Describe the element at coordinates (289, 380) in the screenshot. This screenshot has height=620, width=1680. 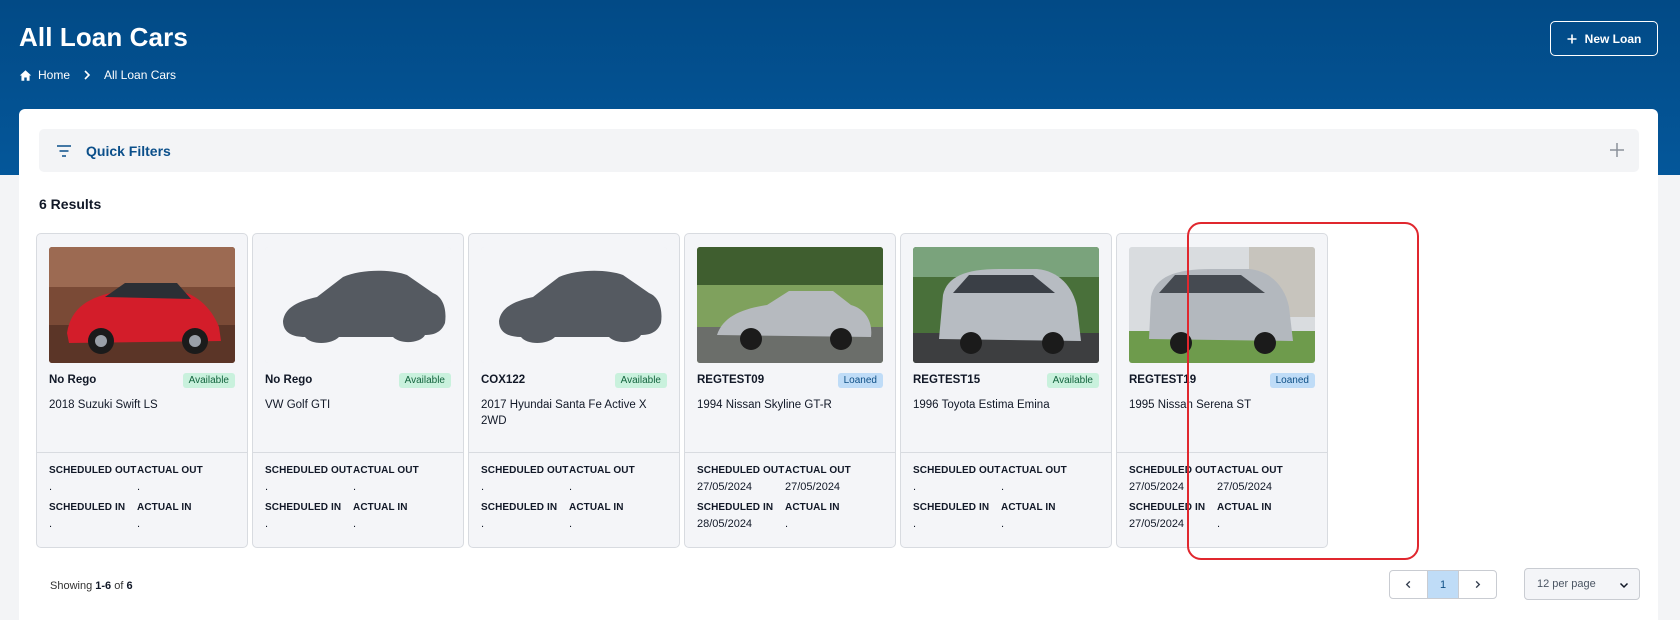
I see `car-rego: No Rego` at that location.